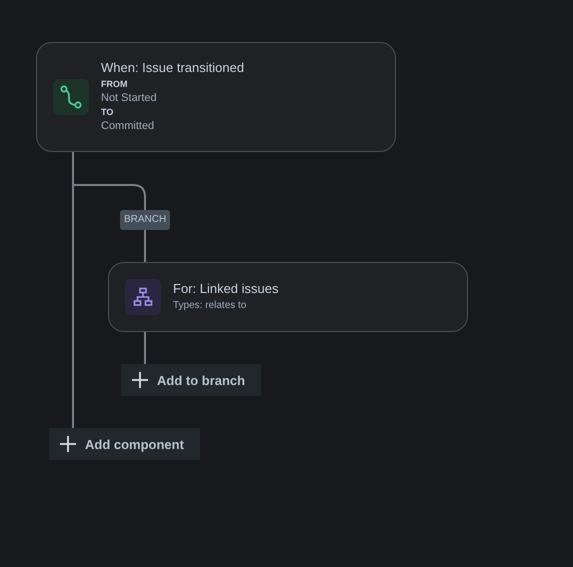 The image size is (573, 567). Describe the element at coordinates (216, 97) in the screenshot. I see `trigger-card: When: Issue transitioned FROM Not Started TO Committed` at that location.